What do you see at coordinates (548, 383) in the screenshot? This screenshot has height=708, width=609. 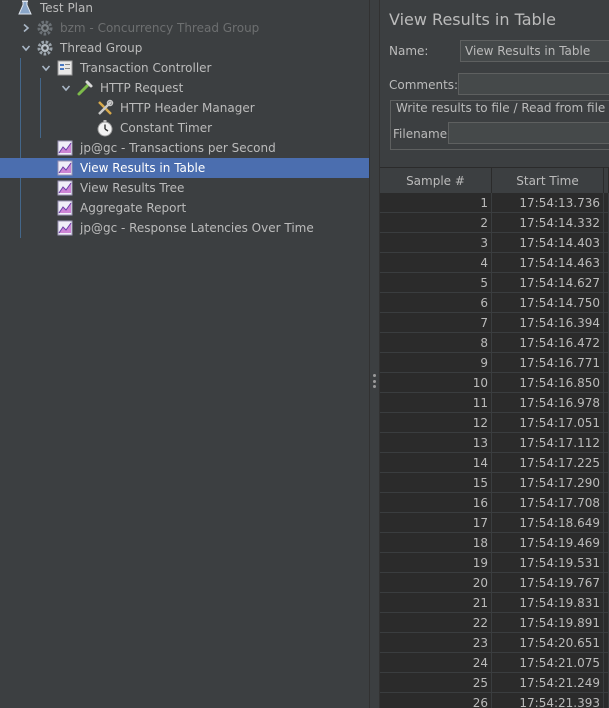 I see `start-time-cell: 17:54:16.850` at bounding box center [548, 383].